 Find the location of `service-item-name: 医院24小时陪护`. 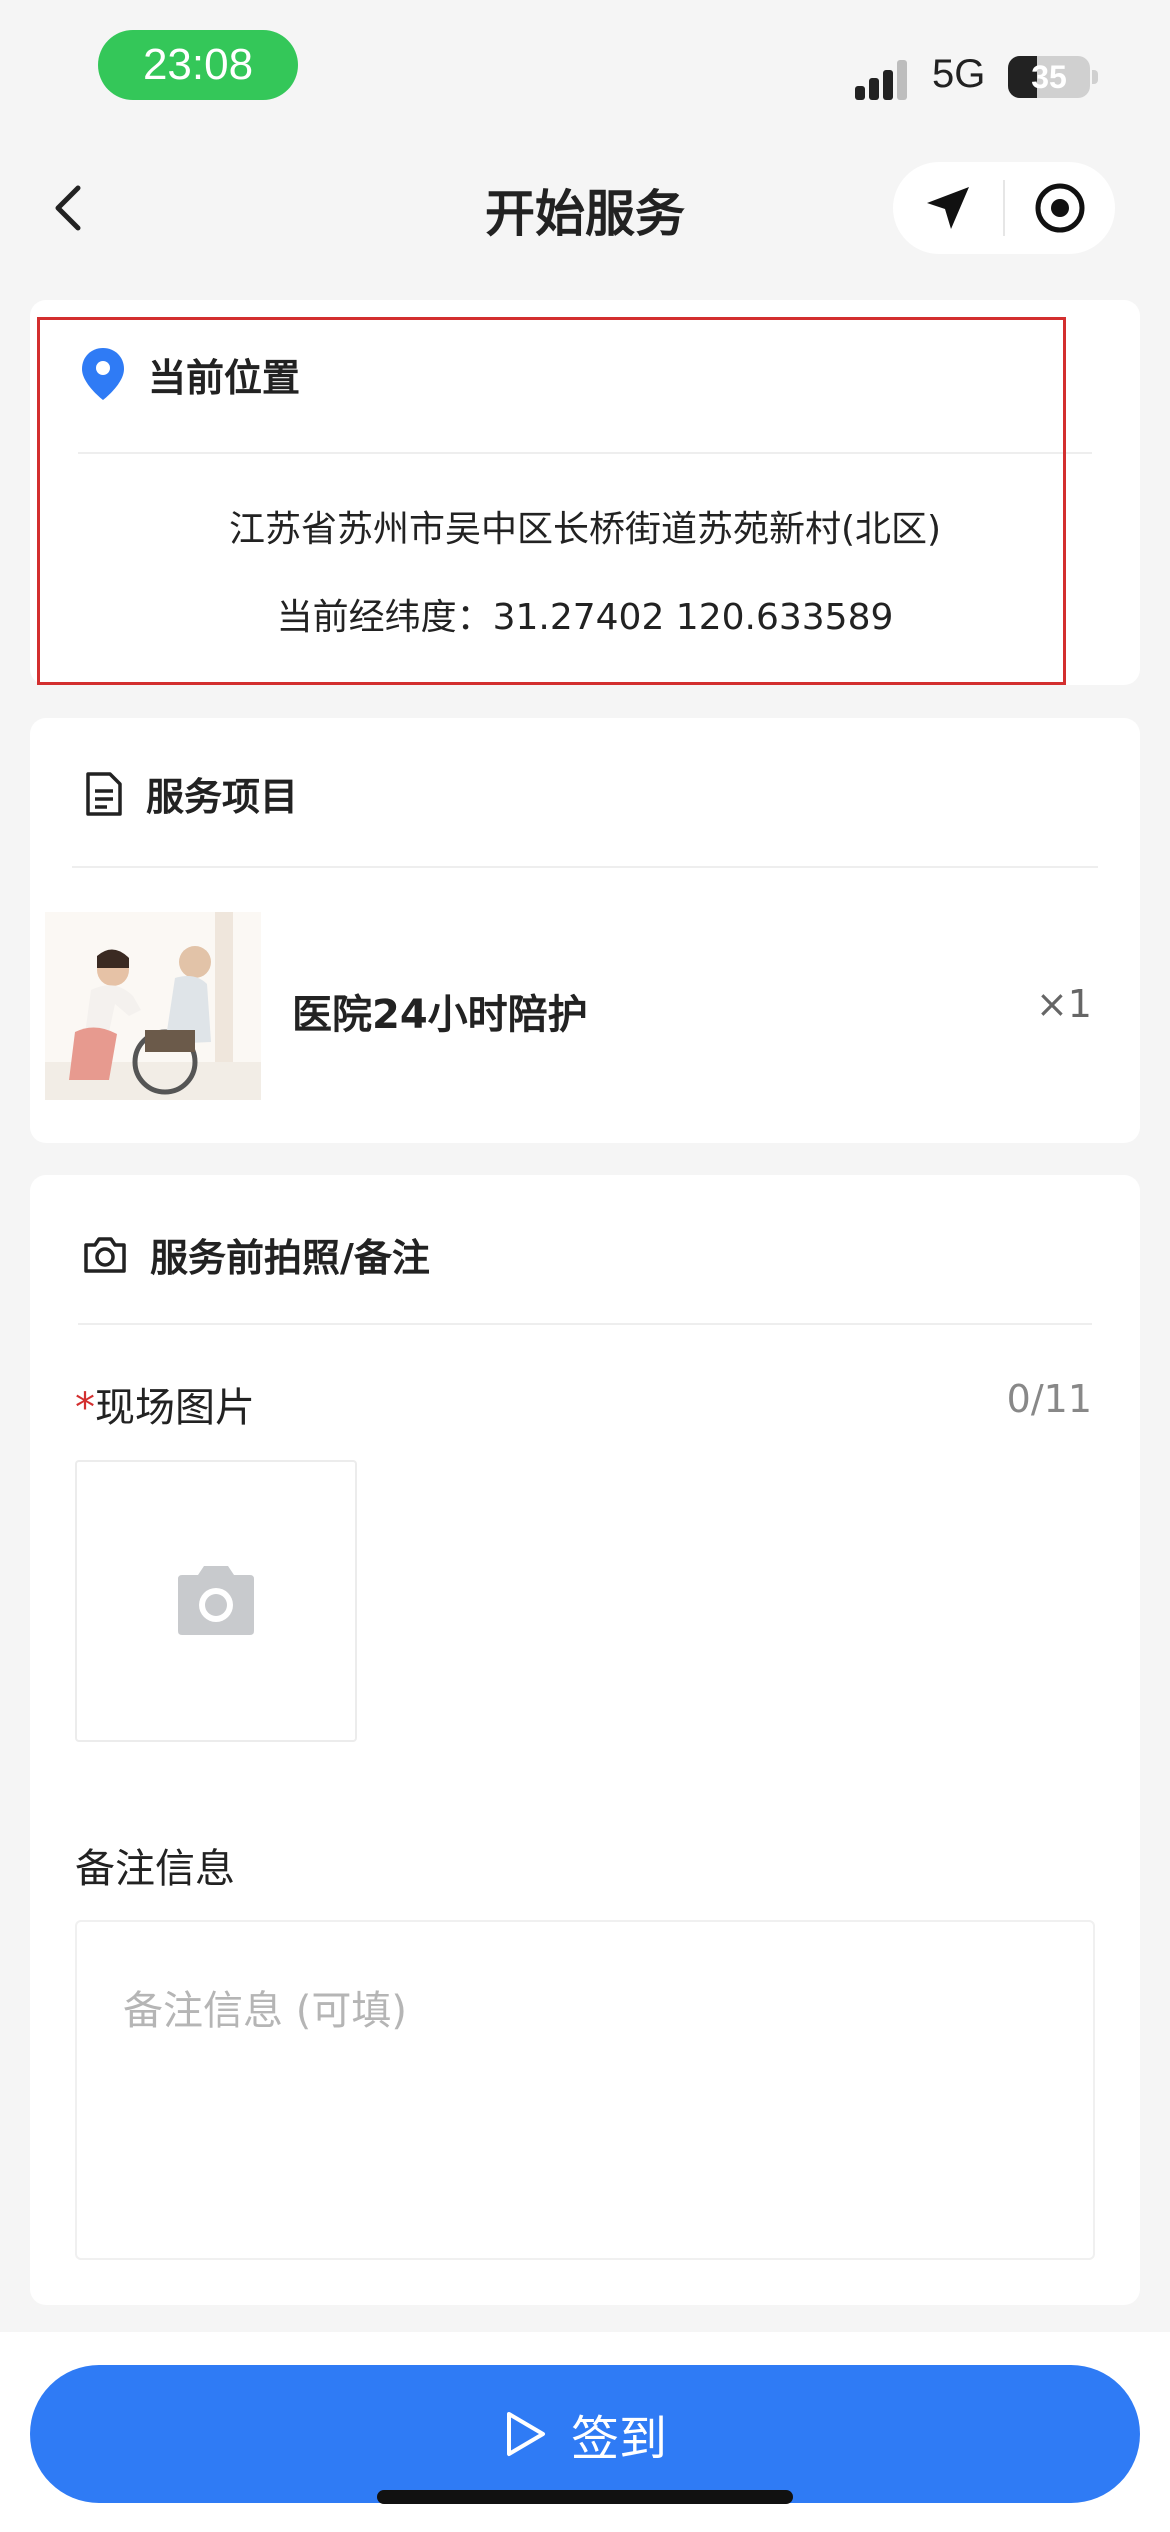

service-item-name: 医院24小时陪护 is located at coordinates (440, 1015).